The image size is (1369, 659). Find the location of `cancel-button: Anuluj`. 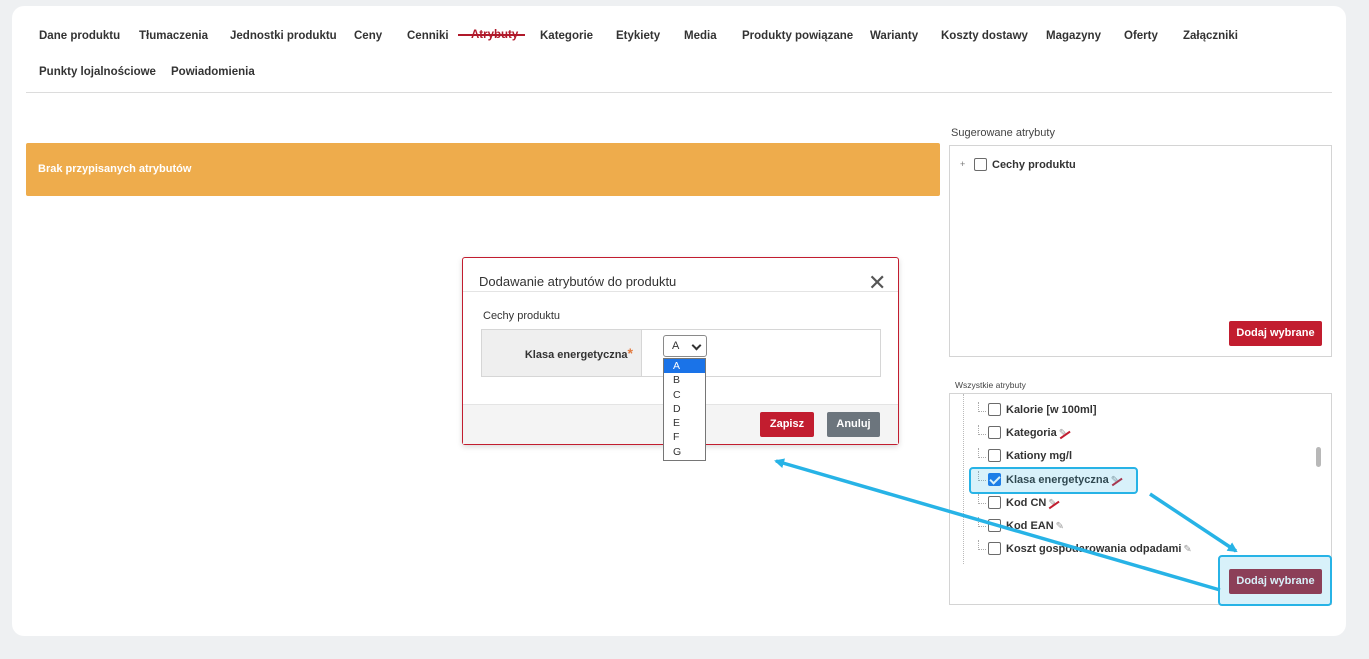

cancel-button: Anuluj is located at coordinates (853, 424).